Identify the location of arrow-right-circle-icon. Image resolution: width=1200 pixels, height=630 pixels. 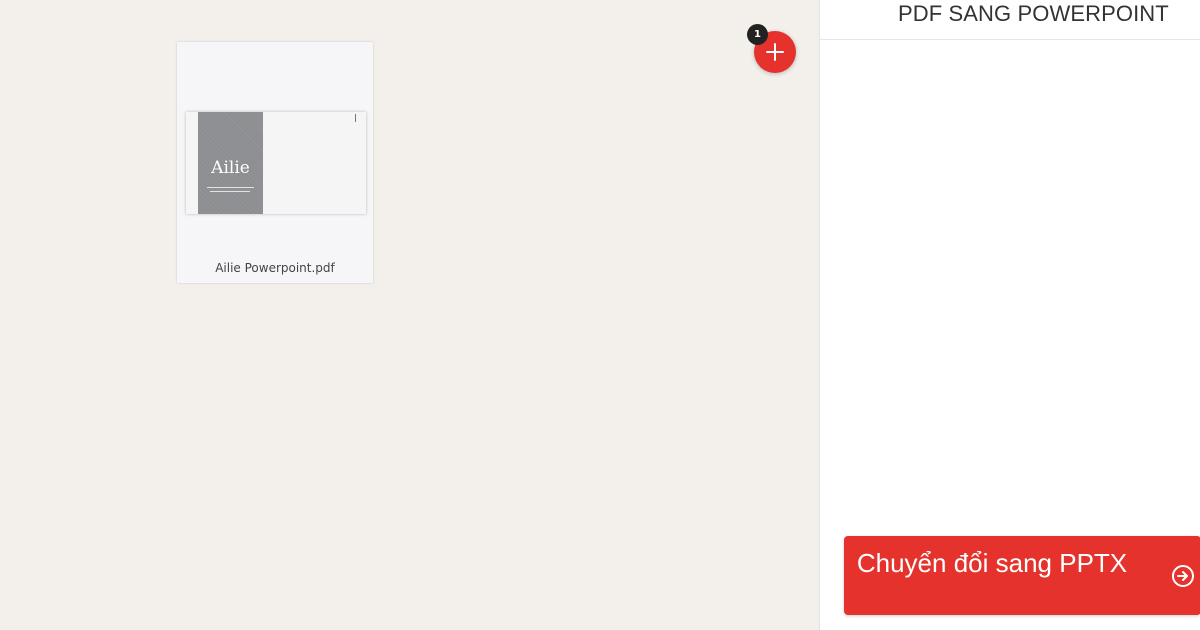
(1183, 576).